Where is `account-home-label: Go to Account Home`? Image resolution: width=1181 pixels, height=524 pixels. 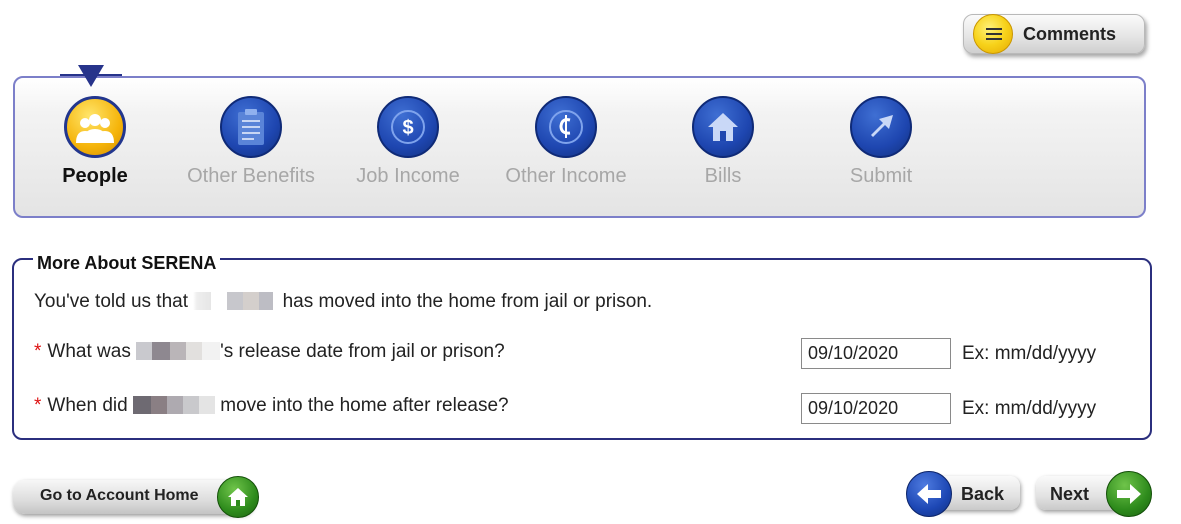 account-home-label: Go to Account Home is located at coordinates (119, 495).